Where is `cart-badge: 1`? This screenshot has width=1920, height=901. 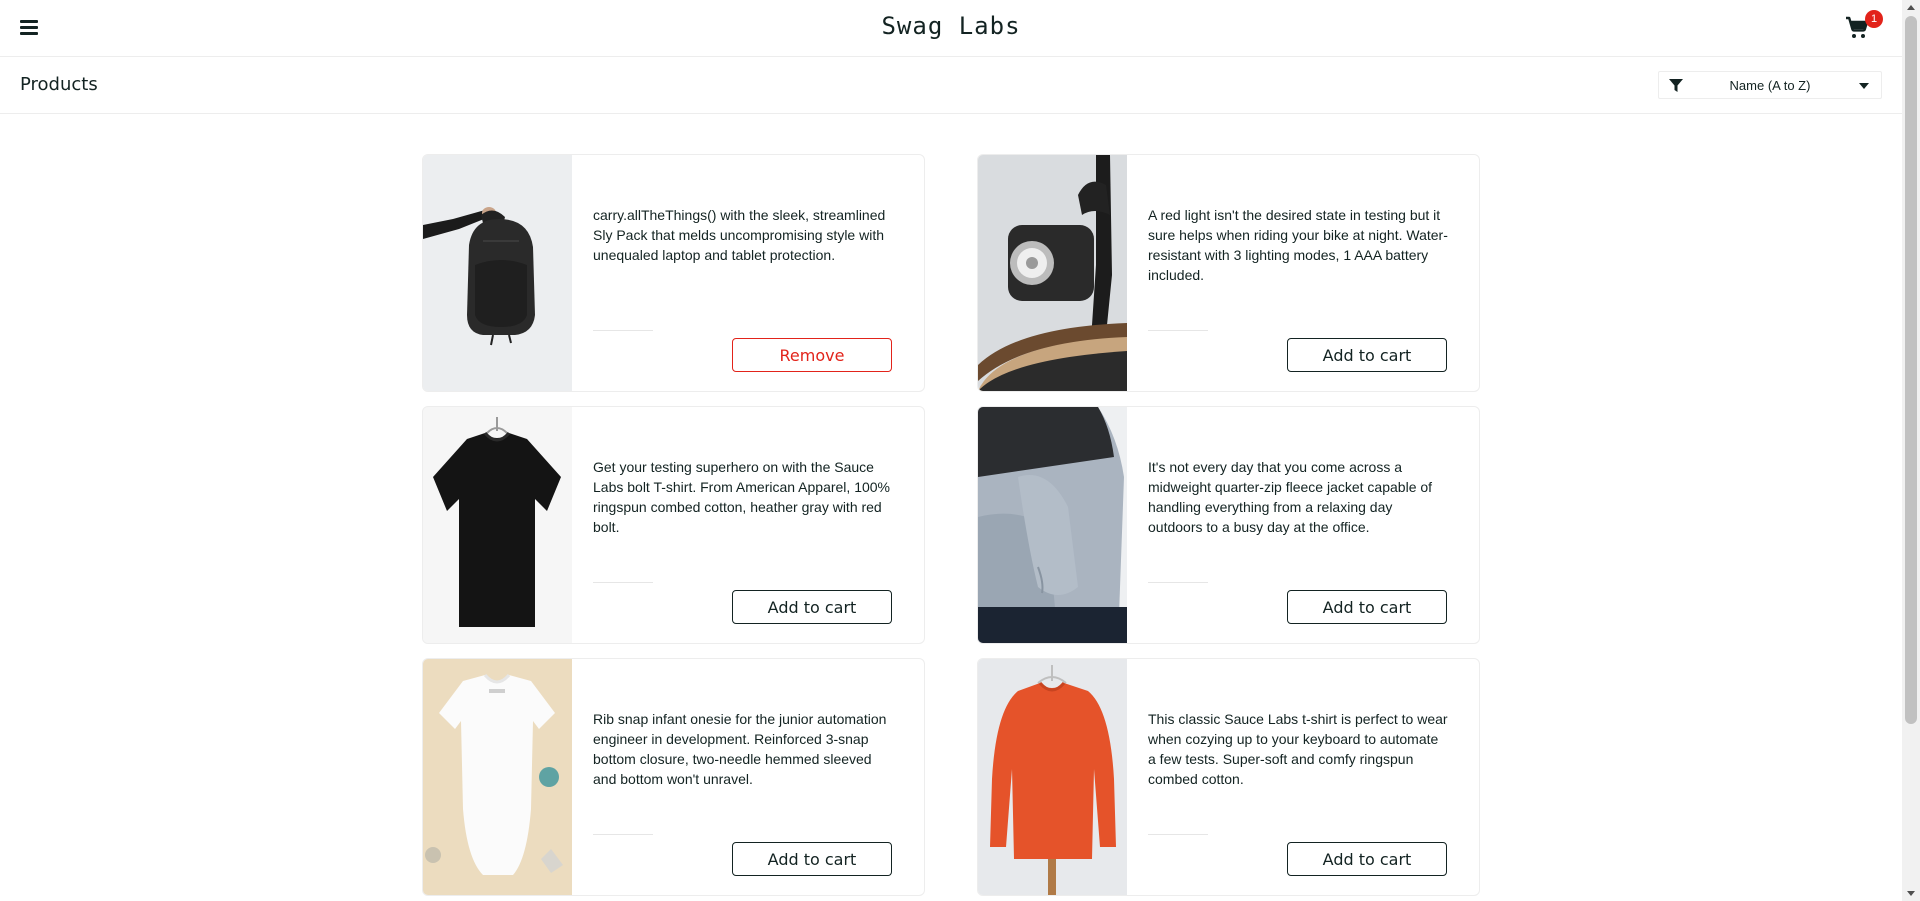 cart-badge: 1 is located at coordinates (1874, 19).